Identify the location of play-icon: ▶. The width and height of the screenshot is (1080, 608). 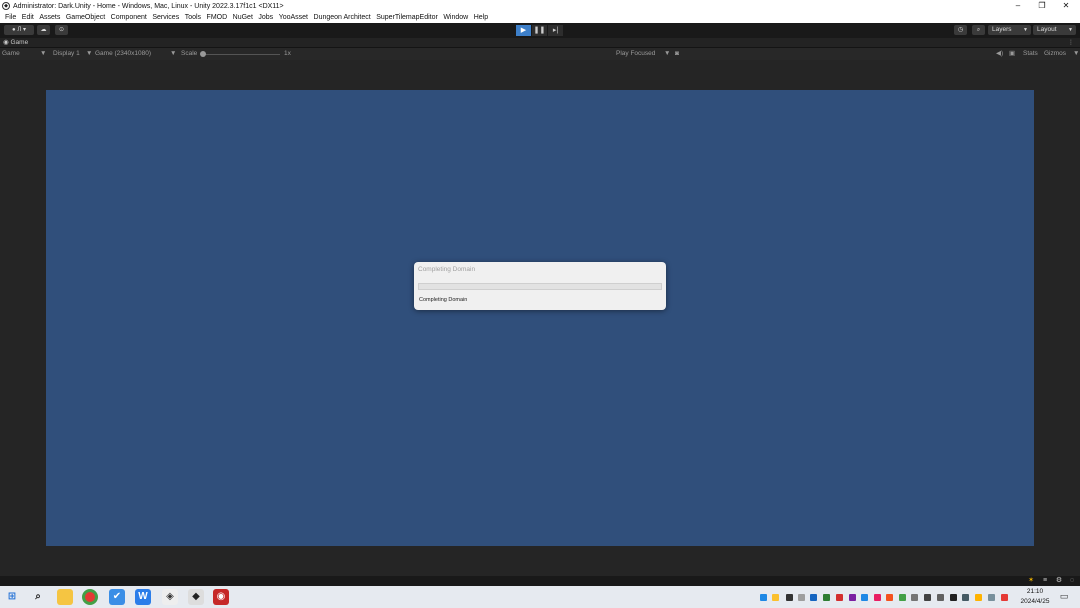
(523, 30).